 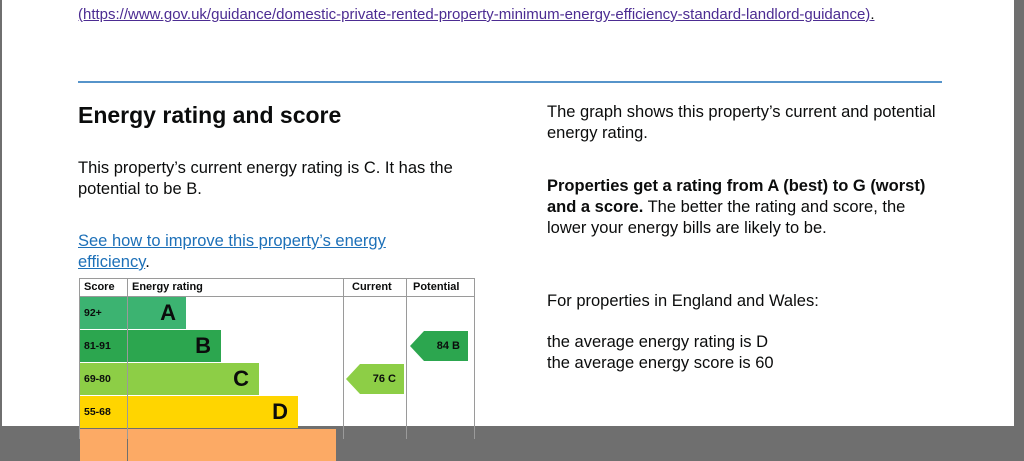 I want to click on current-rating-arrow: 76 C, so click(x=375, y=379).